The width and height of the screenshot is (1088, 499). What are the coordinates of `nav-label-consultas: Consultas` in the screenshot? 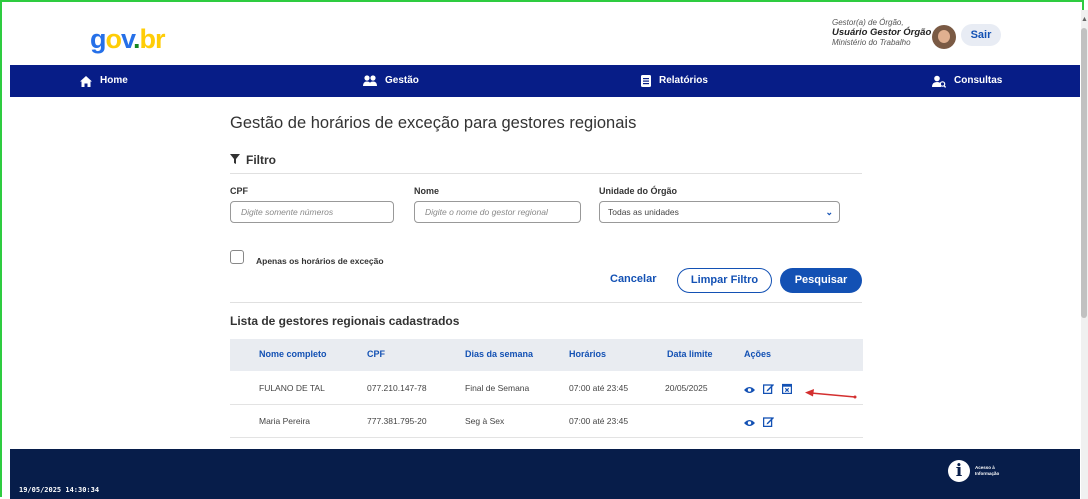 It's located at (978, 80).